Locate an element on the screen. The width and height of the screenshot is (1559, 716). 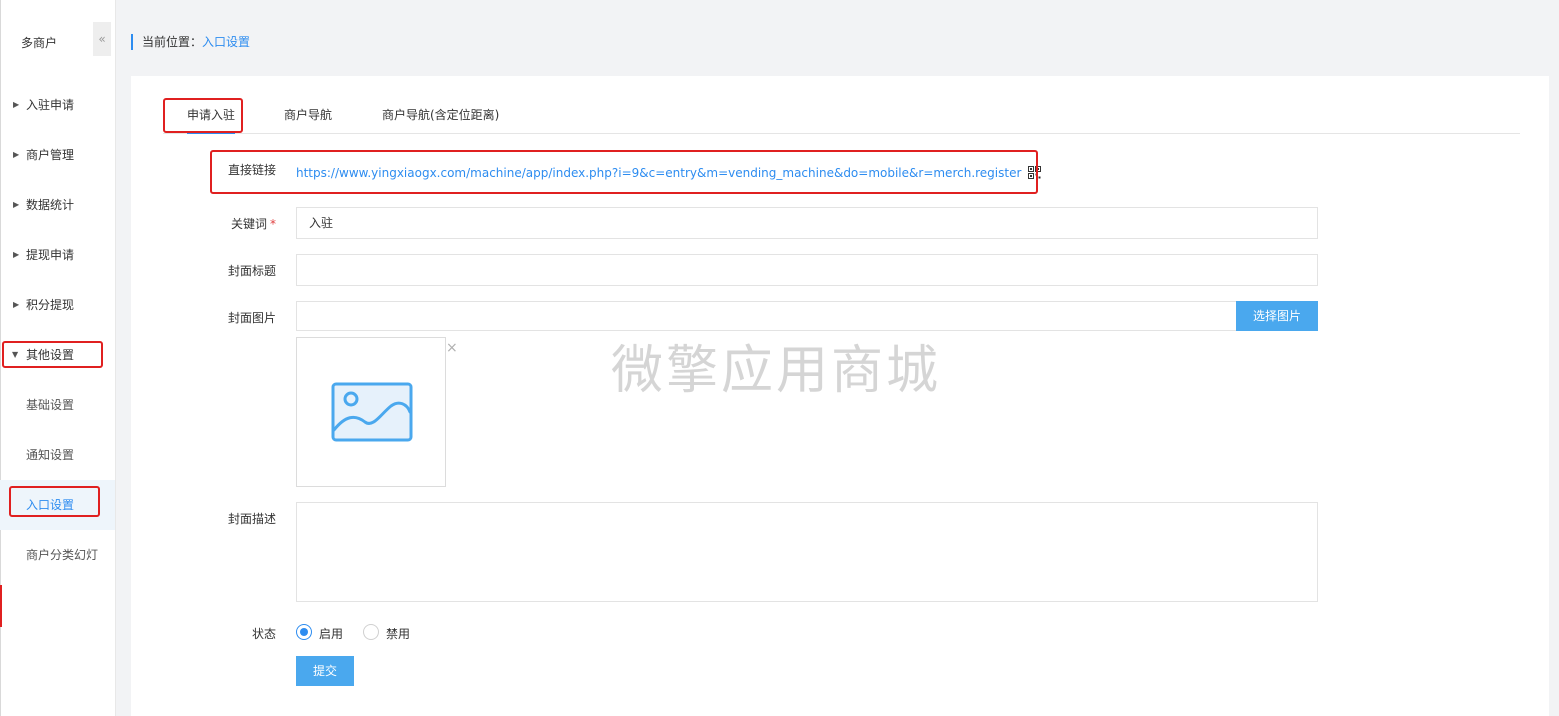
keyword-label-text: 关键词 is located at coordinates (248, 224).